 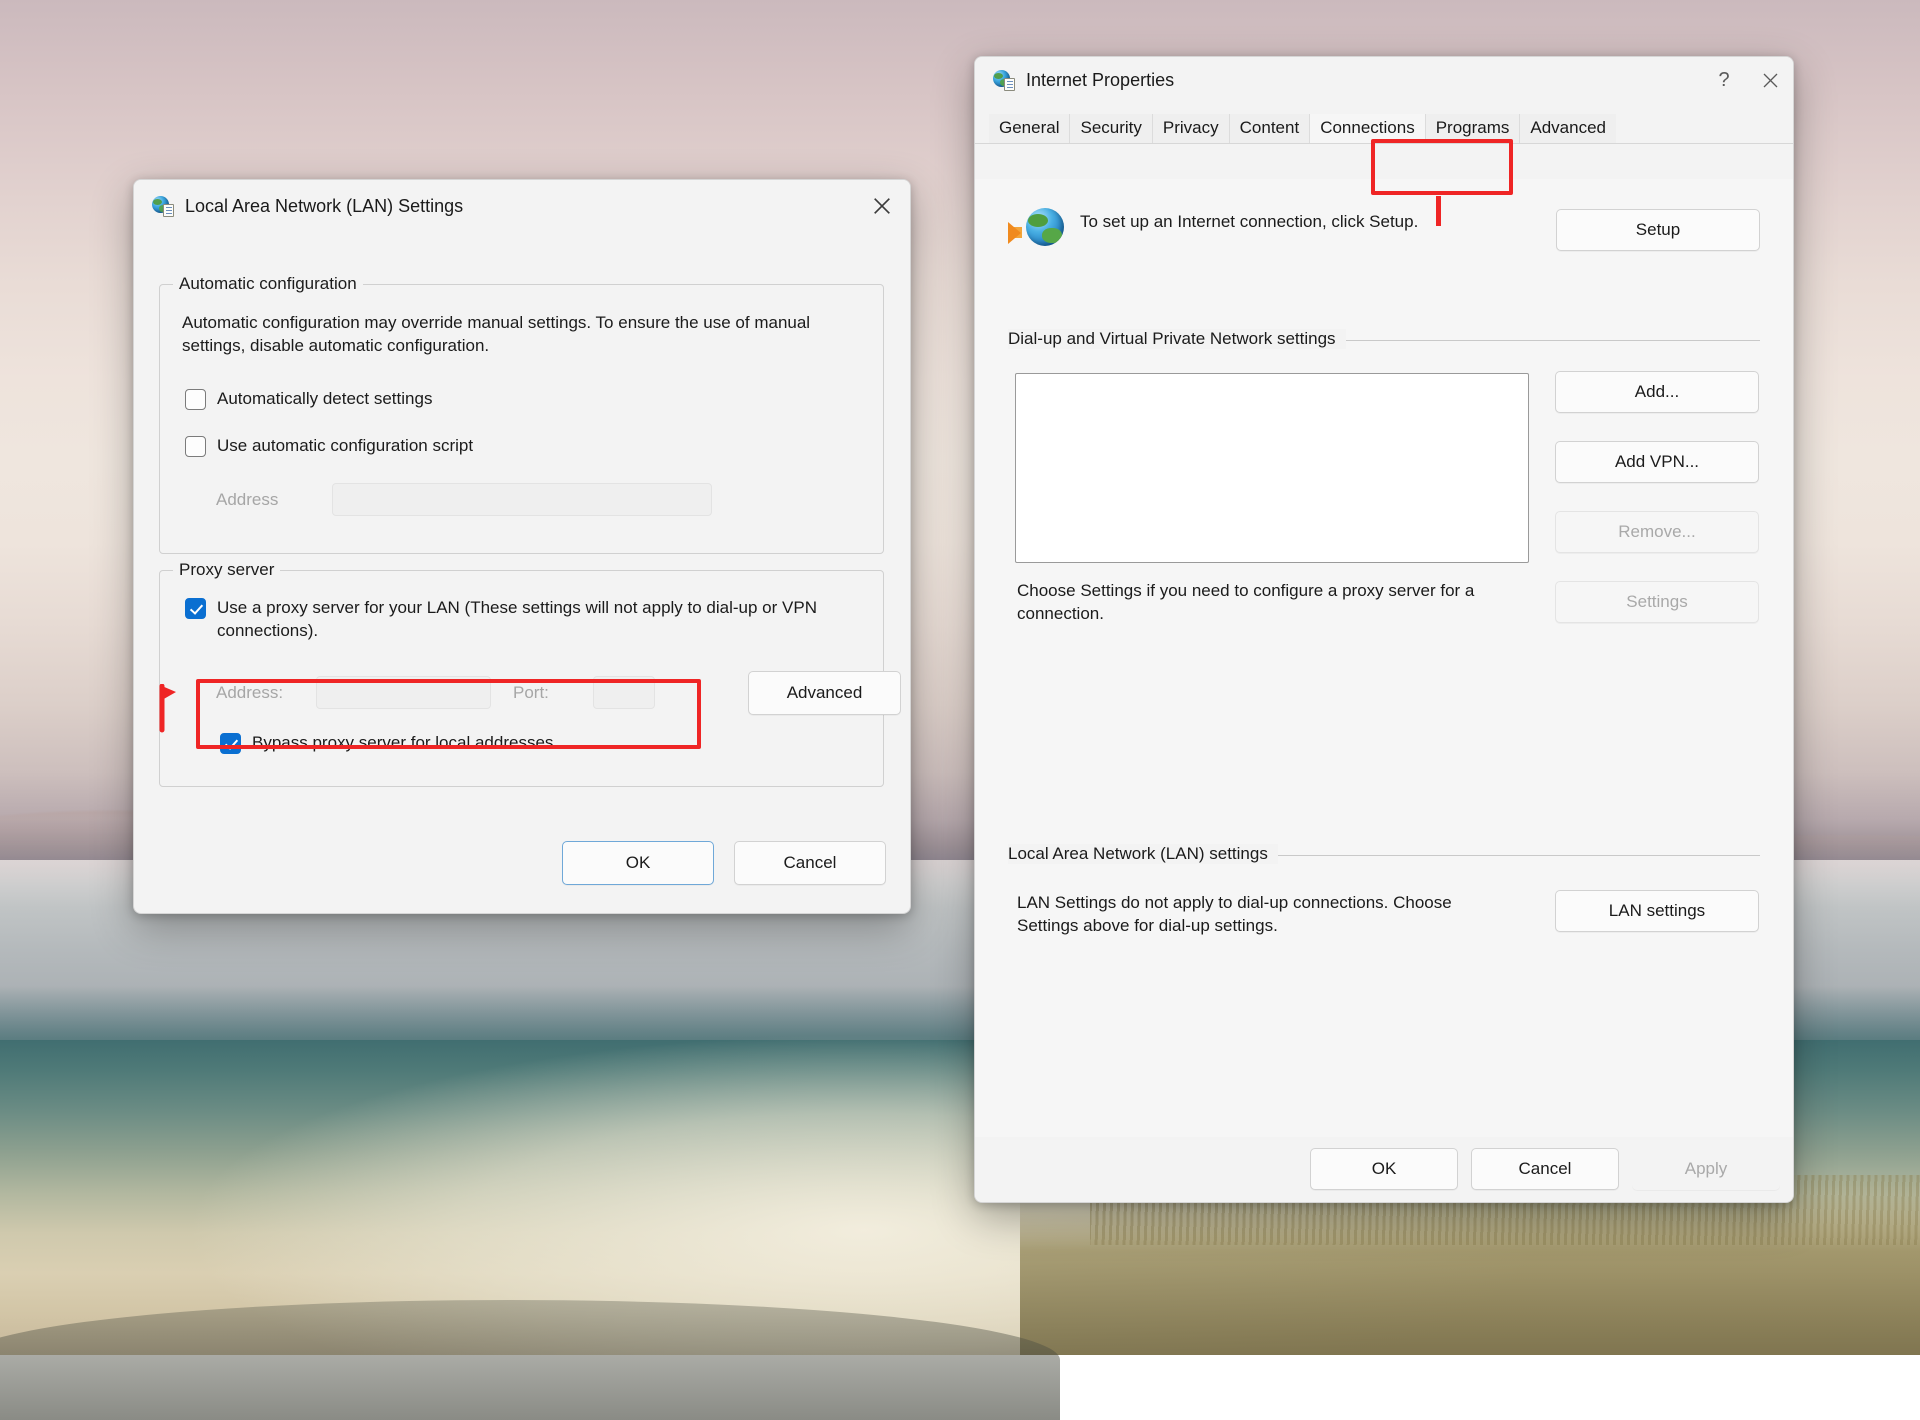 I want to click on tab-content: Content, so click(x=1270, y=128).